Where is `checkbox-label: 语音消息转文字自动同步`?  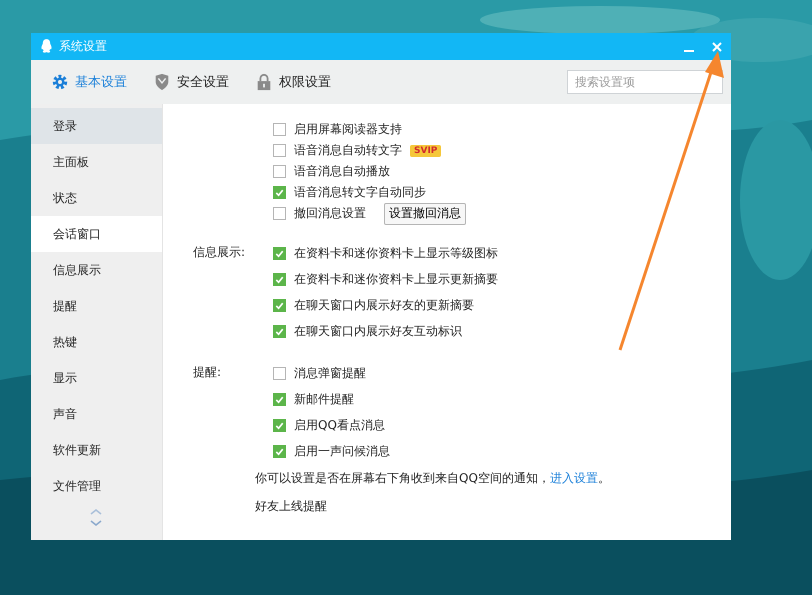 checkbox-label: 语音消息转文字自动同步 is located at coordinates (360, 192).